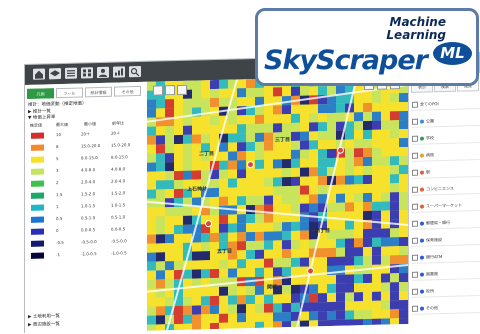 This screenshot has width=480, height=334. I want to click on poi-toggle-item: その他, so click(446, 308).